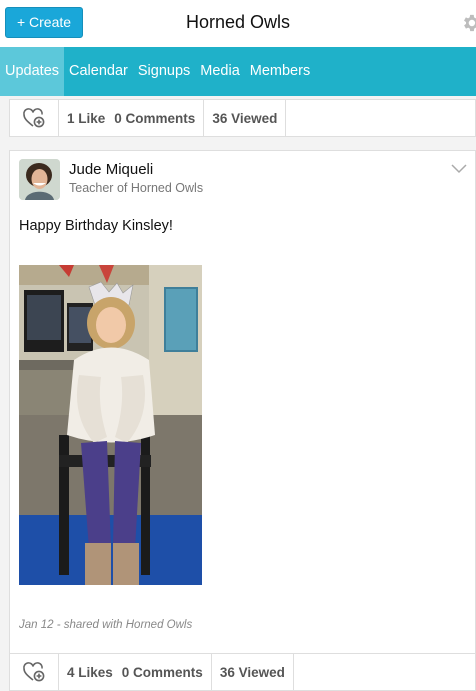 The height and width of the screenshot is (691, 476). I want to click on author-name: Jude Miqueli, so click(111, 169).